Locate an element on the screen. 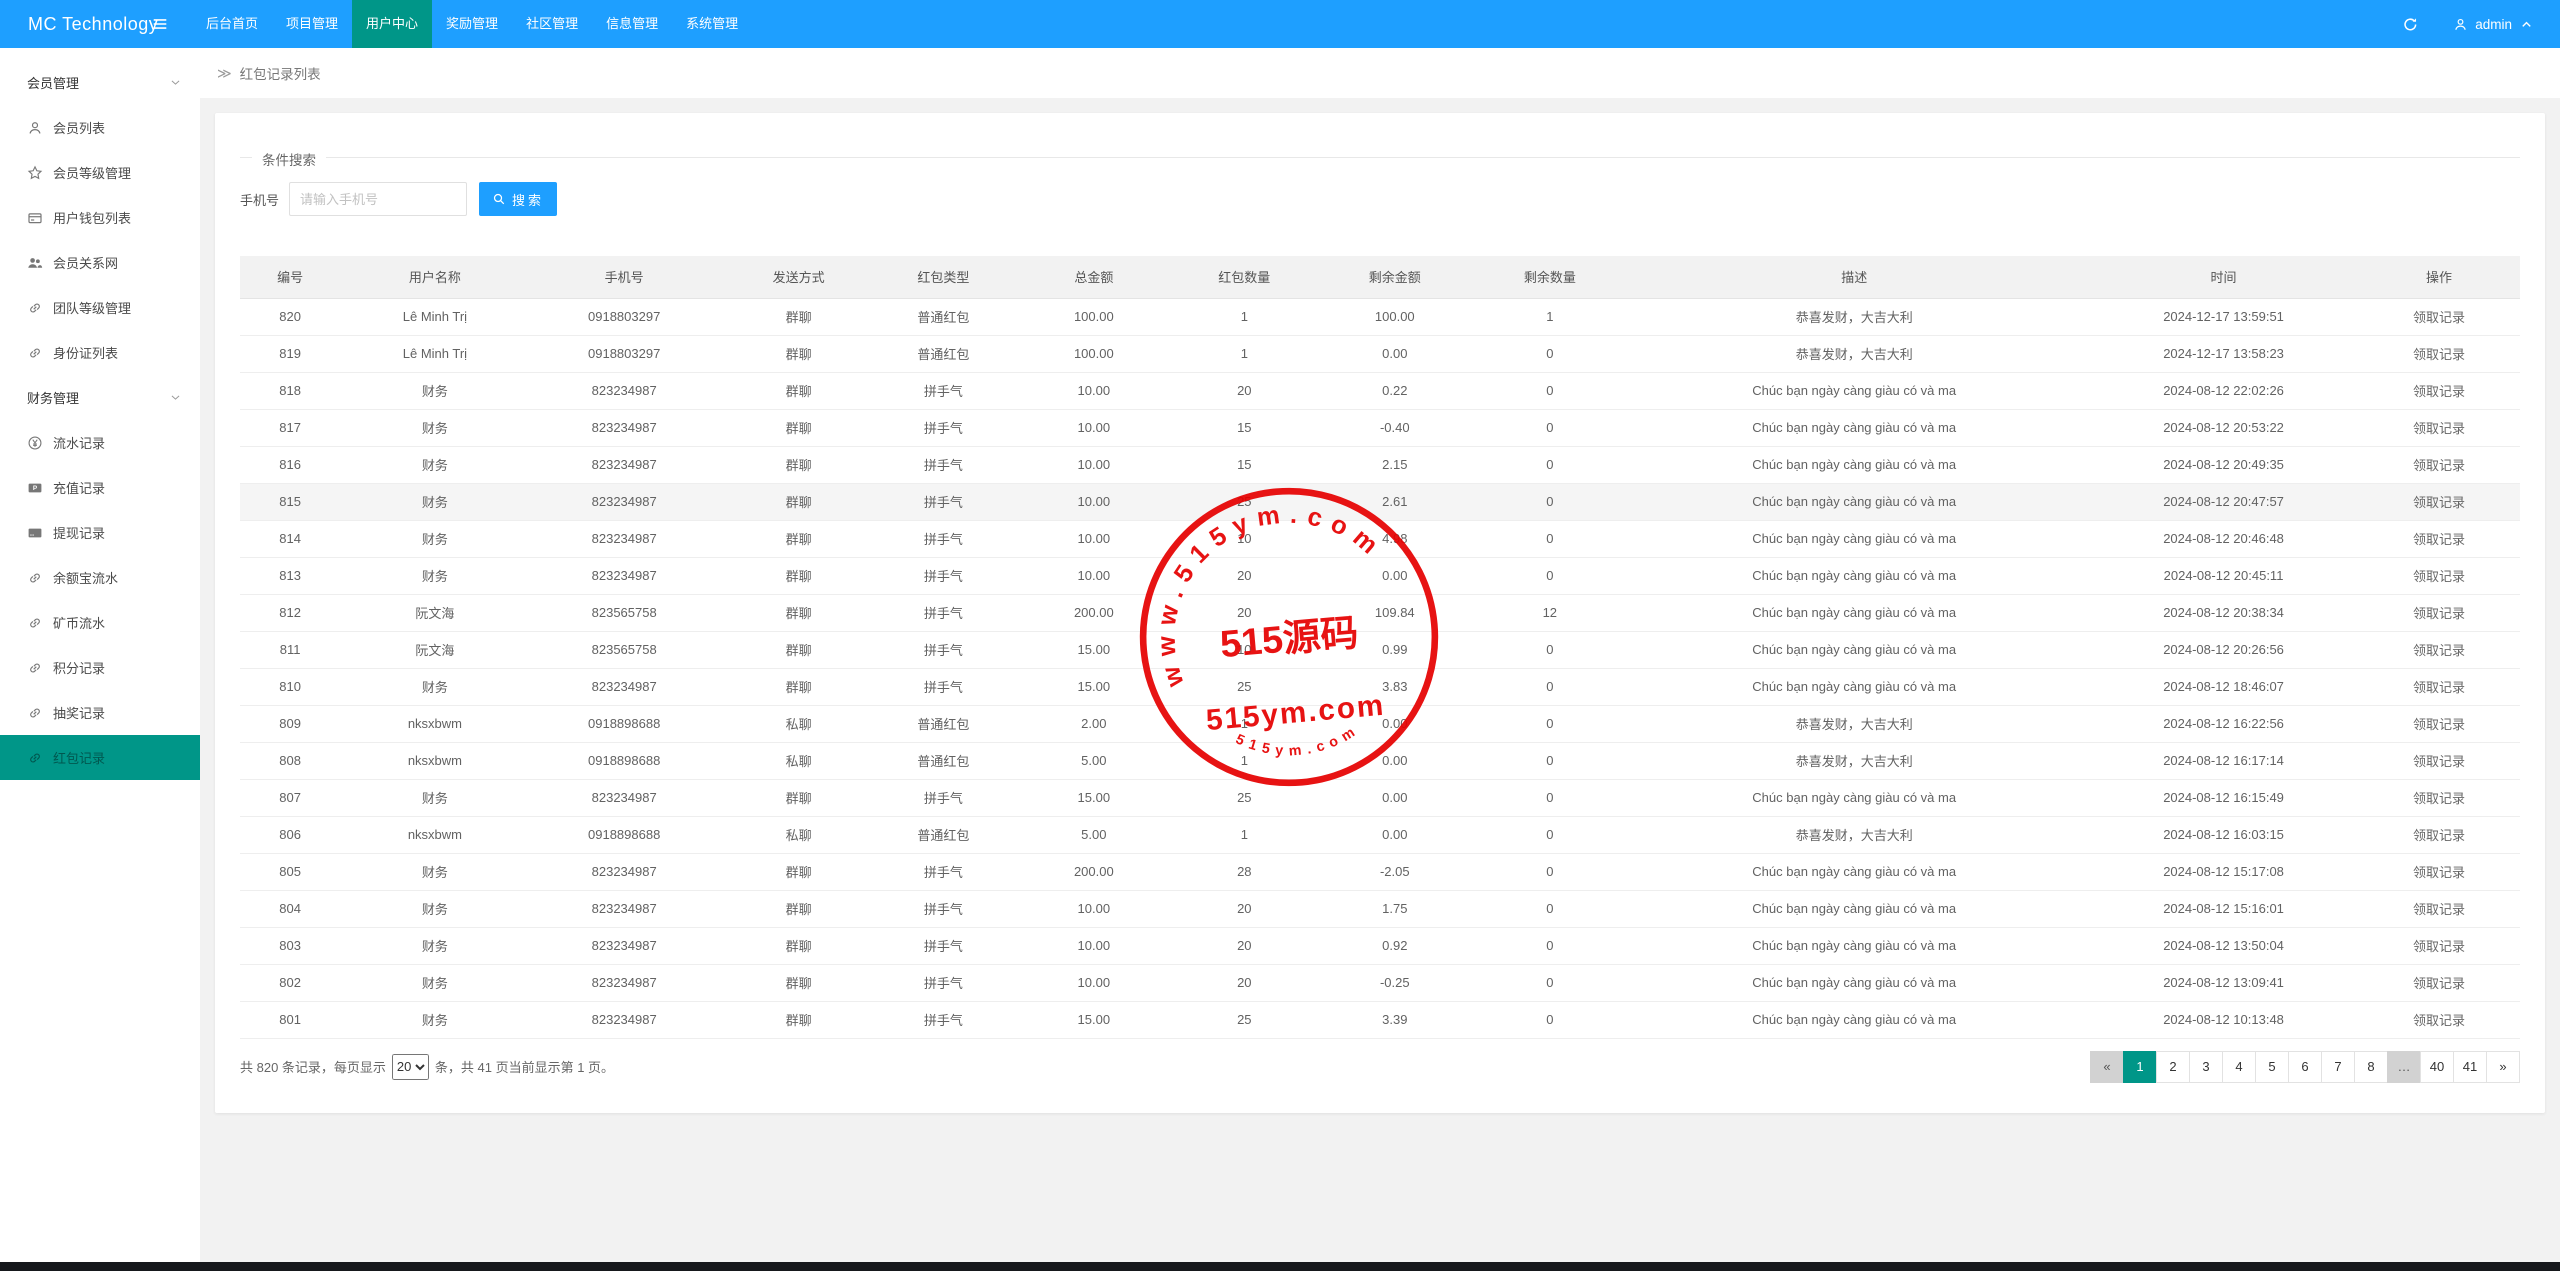  pagination-button: 5 is located at coordinates (2272, 1066).